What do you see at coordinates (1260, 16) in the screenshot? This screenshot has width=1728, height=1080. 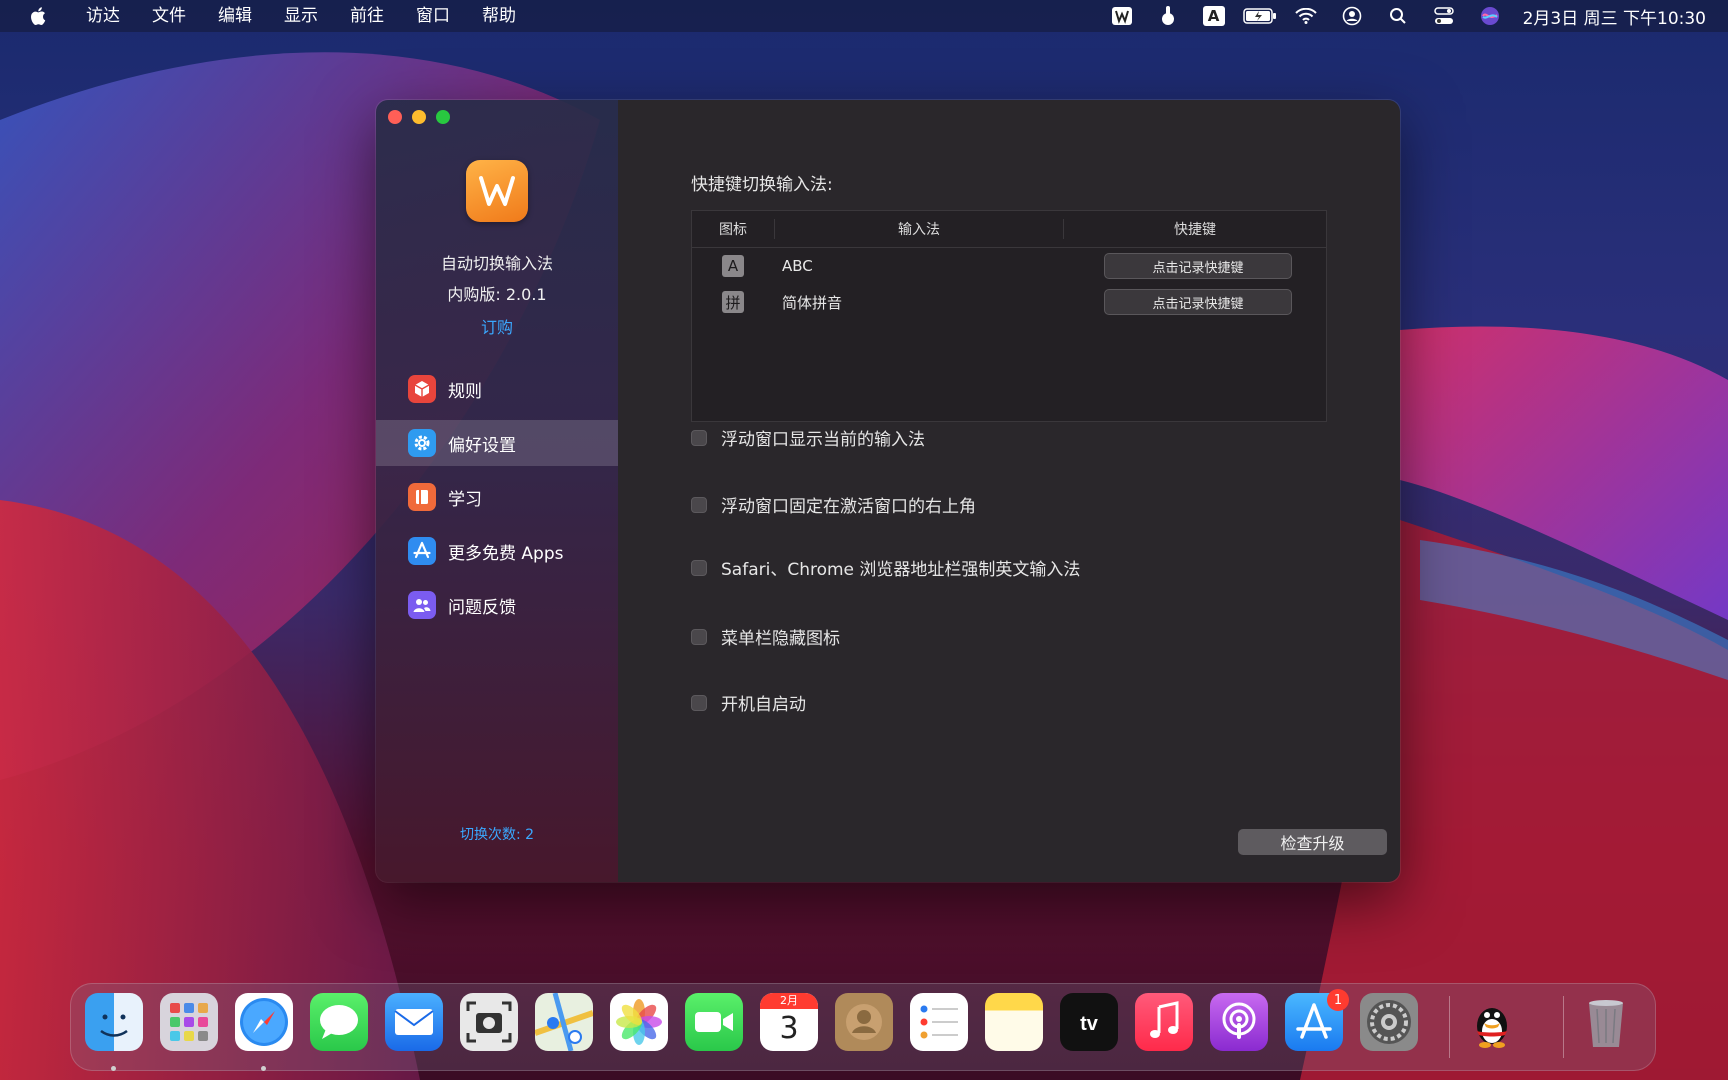 I see `battery-icon` at bounding box center [1260, 16].